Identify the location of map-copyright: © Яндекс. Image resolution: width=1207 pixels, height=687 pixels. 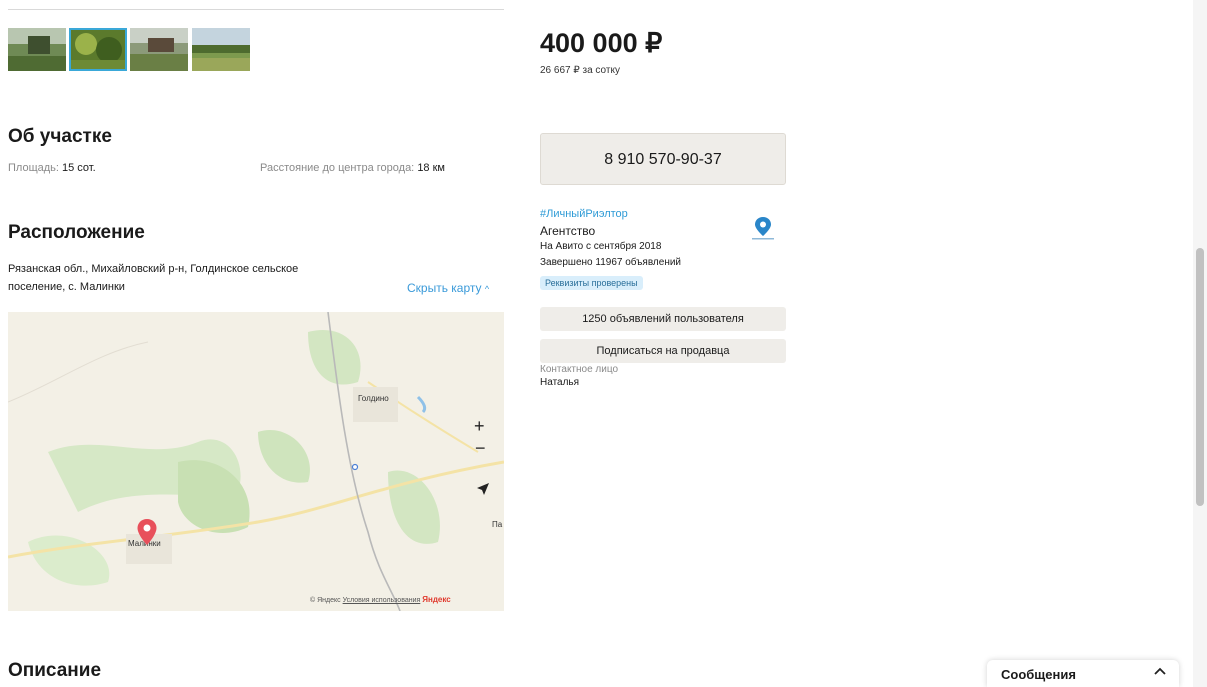
(325, 600).